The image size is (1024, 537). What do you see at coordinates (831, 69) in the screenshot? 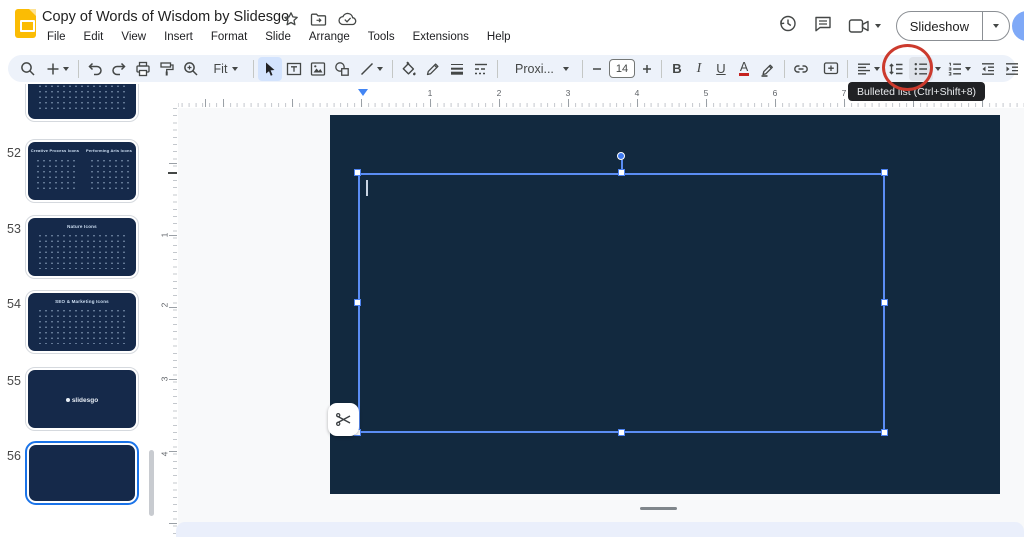
I see `add-comment-button` at bounding box center [831, 69].